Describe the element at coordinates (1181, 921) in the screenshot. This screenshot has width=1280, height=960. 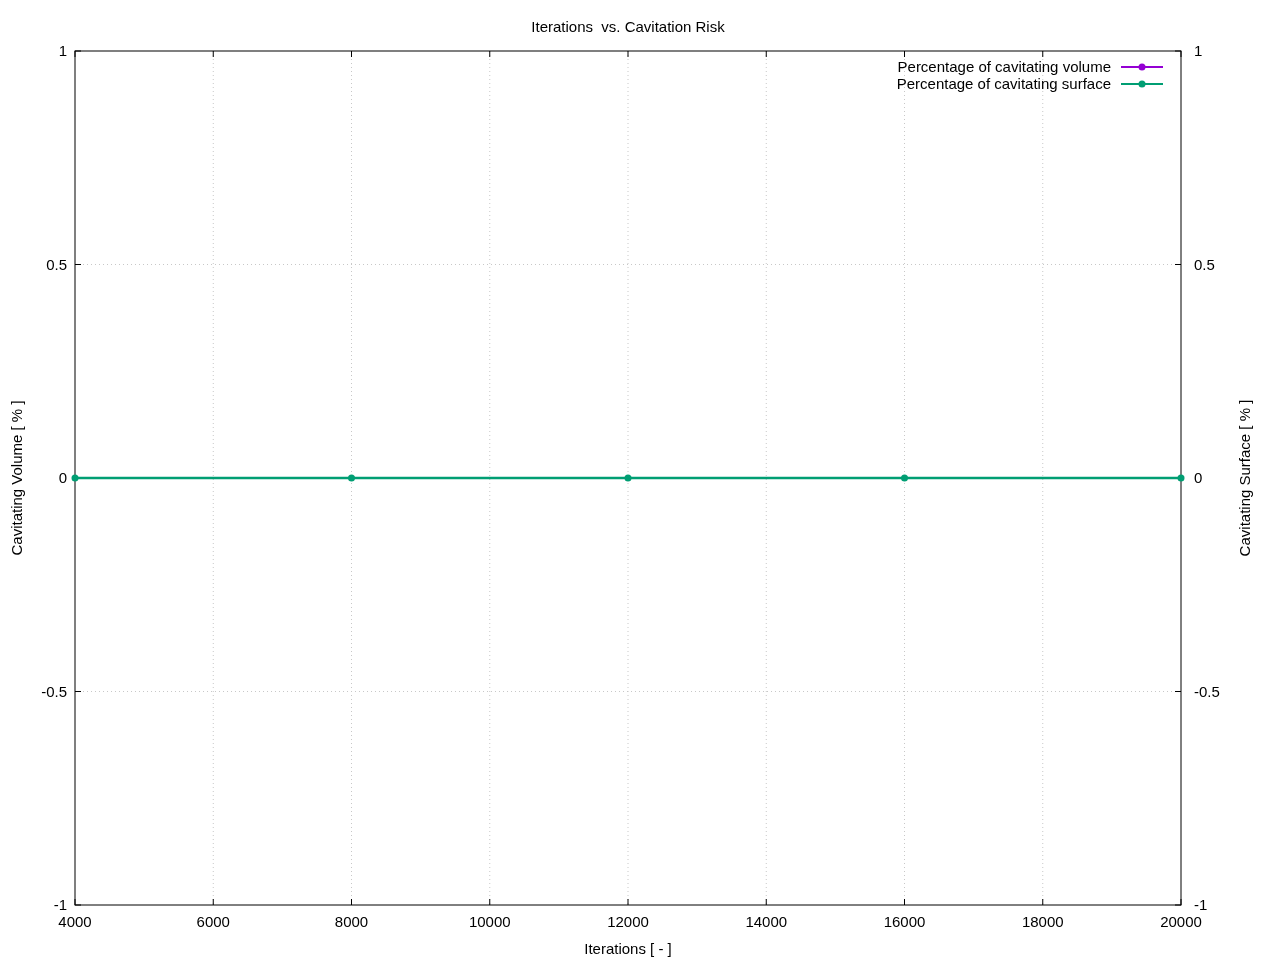
I see `tick-label: 20000` at that location.